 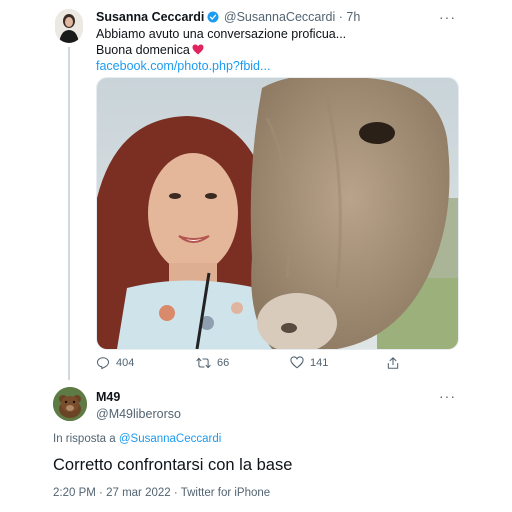 I want to click on bear-avatar-image, so click(x=70, y=404).